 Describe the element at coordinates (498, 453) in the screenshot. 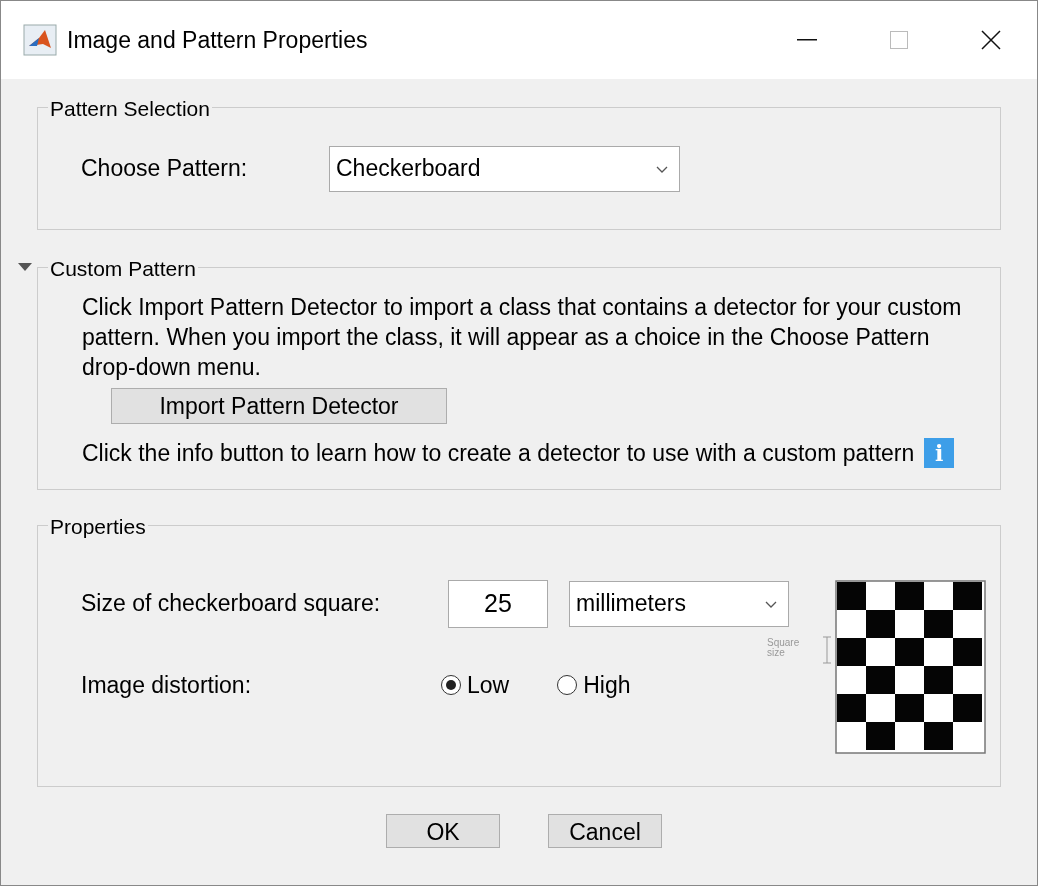

I see `info-text: Click the info button to learn how to create a detector to use with a custom pattern` at that location.